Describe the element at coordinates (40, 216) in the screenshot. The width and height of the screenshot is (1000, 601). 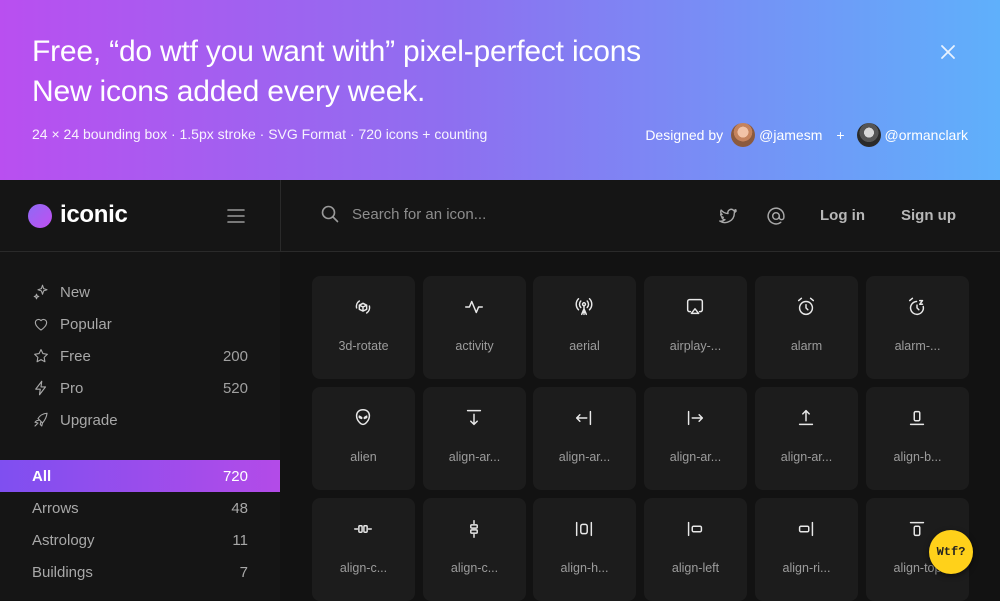
I see `logo-mark` at that location.